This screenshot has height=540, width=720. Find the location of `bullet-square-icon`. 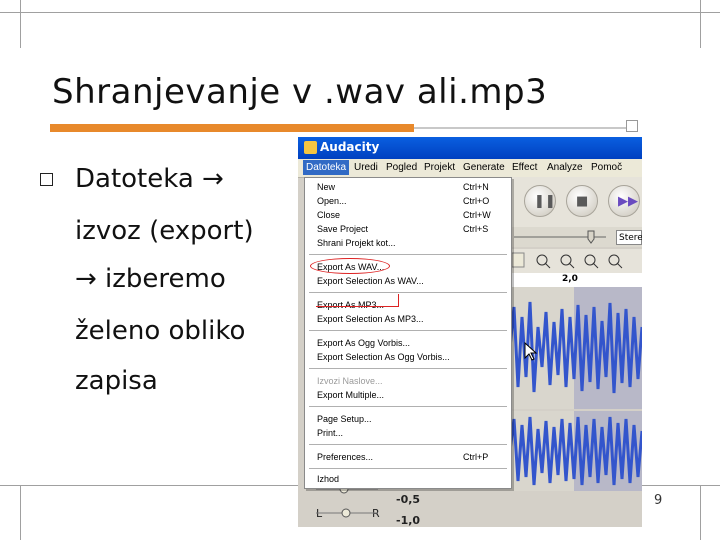

bullet-square-icon is located at coordinates (46, 179).